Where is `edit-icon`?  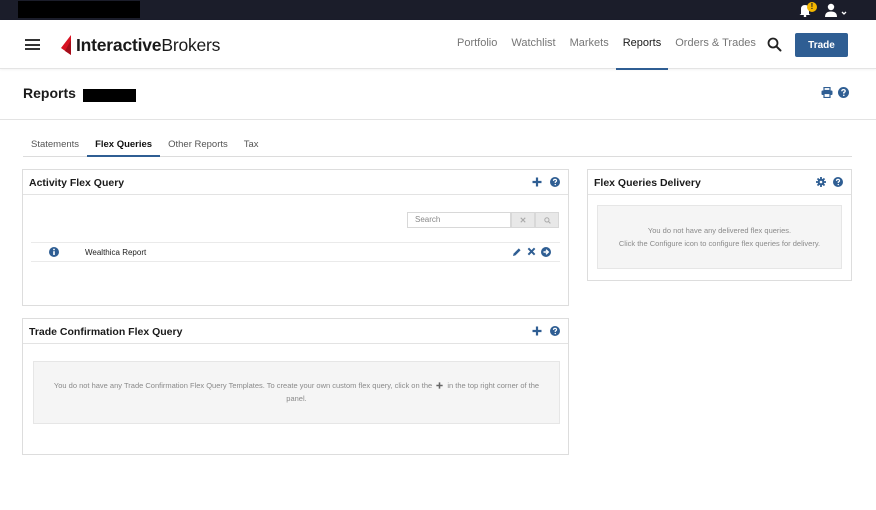
edit-icon is located at coordinates (517, 252).